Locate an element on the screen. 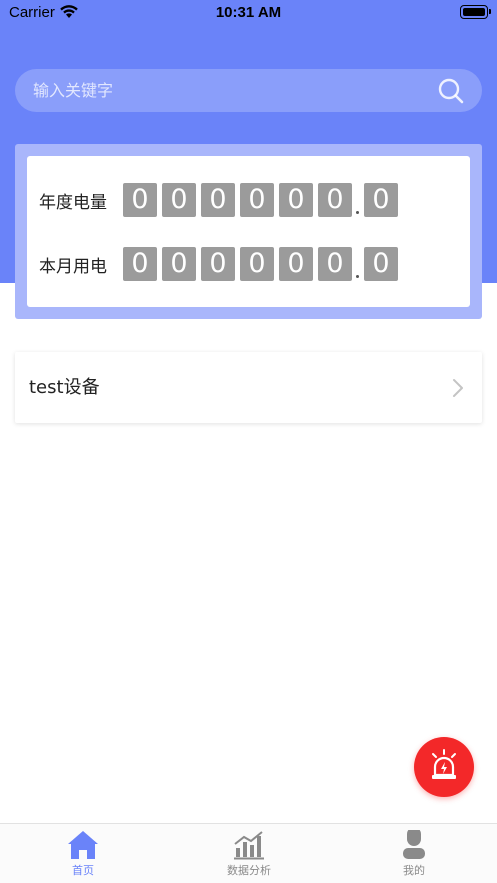 This screenshot has height=883, width=497. battery-icon is located at coordinates (475, 12).